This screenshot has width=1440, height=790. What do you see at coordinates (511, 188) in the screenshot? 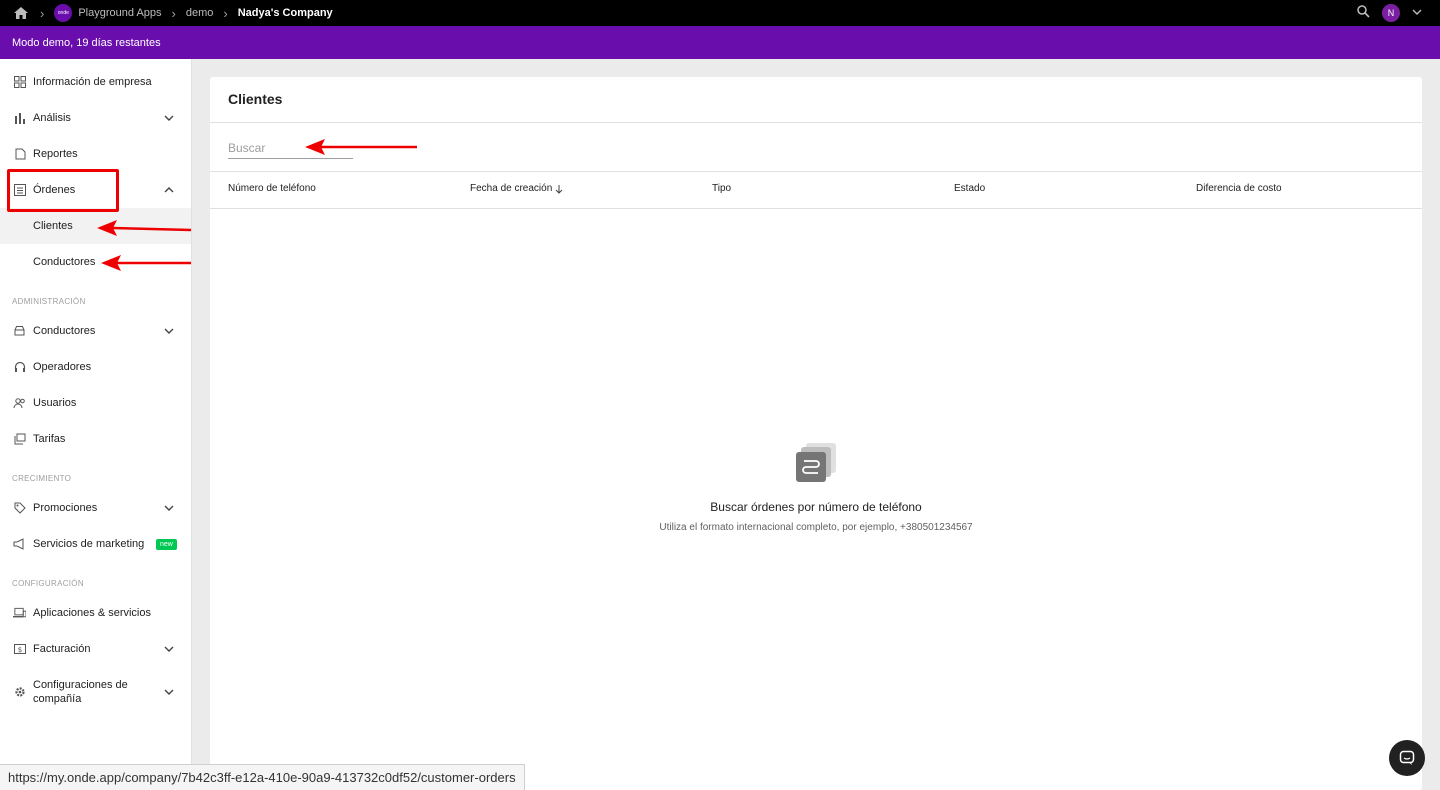
I see `column-header-label: Fecha de creación` at bounding box center [511, 188].